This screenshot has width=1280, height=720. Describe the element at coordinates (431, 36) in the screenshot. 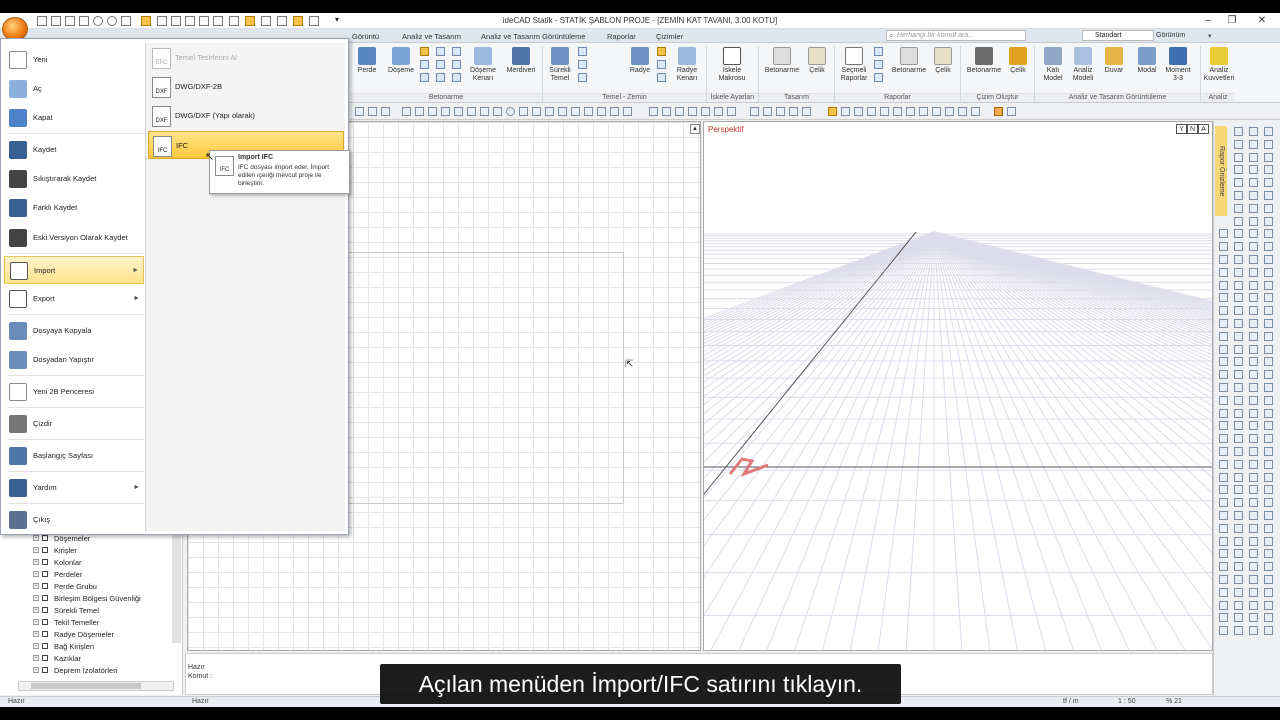

I see `tab-analiz-tasarim: Analiz ve Tasarım` at that location.